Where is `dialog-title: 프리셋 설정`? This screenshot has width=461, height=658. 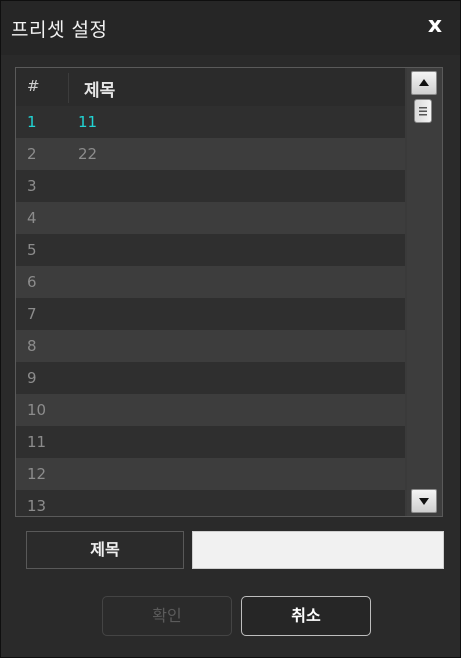
dialog-title: 프리셋 설정 is located at coordinates (59, 30).